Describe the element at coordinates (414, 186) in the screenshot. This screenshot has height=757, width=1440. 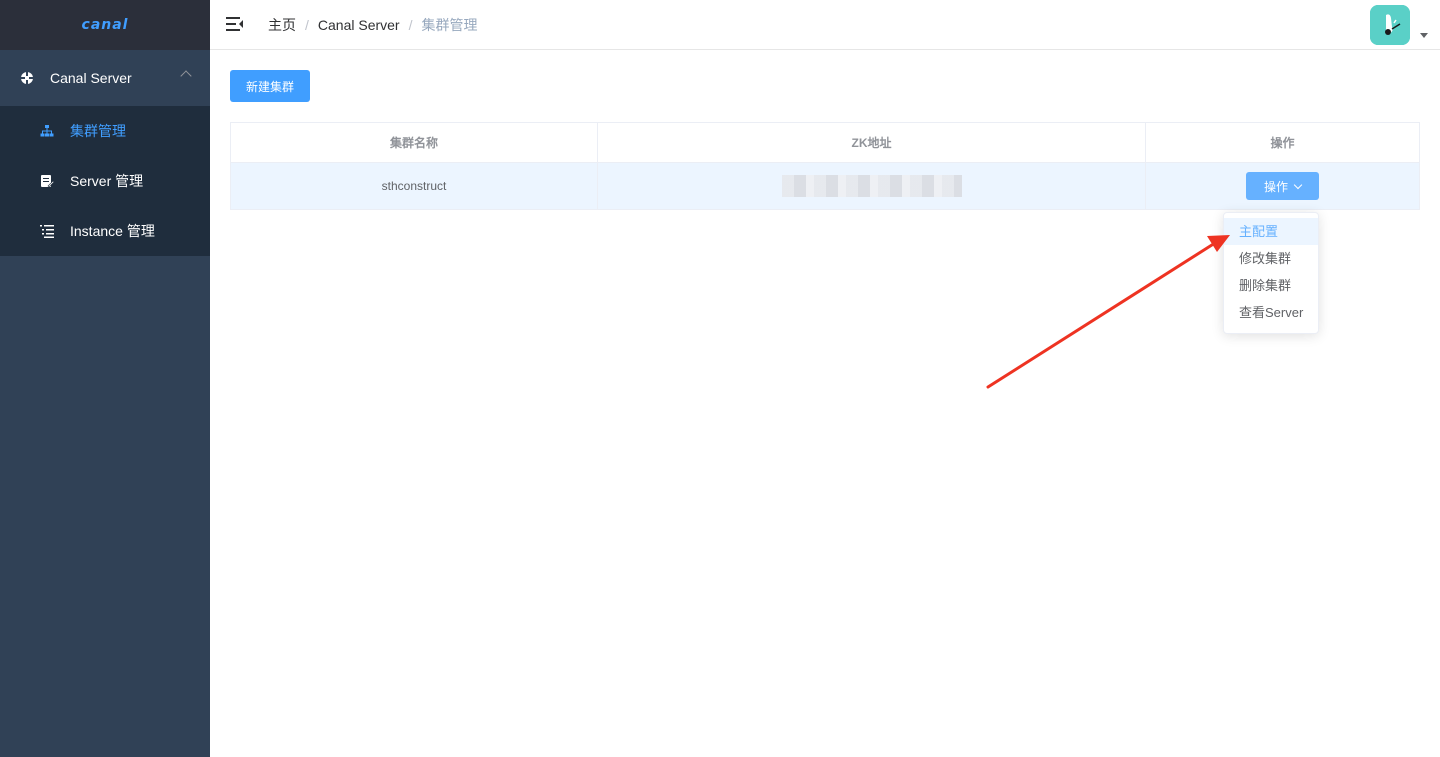
I see `cell-cluster-name: sthconstruct` at that location.